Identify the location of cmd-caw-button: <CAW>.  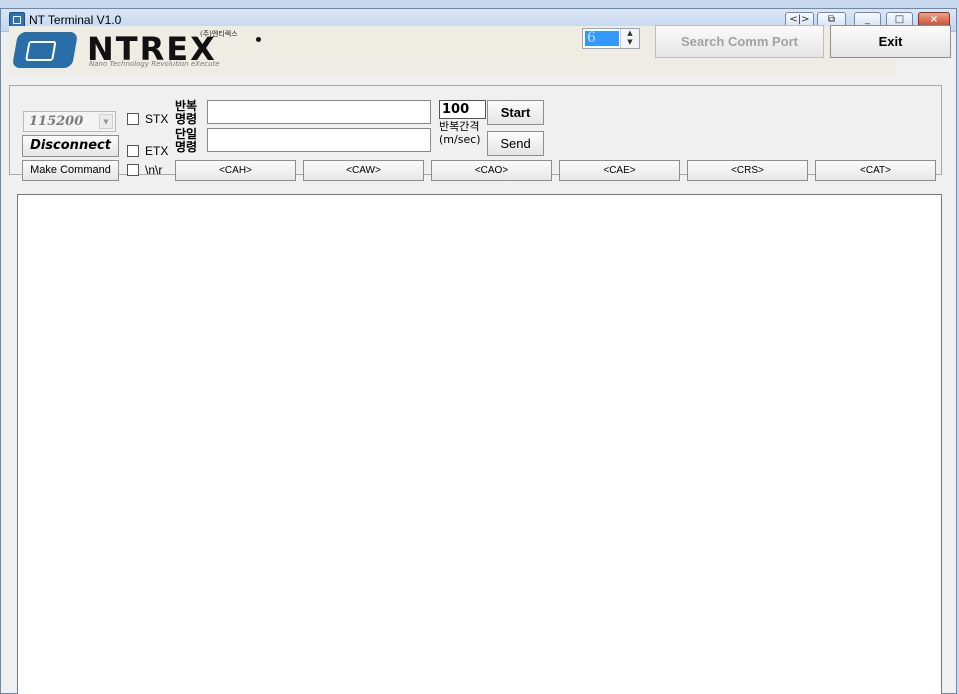
(363, 170).